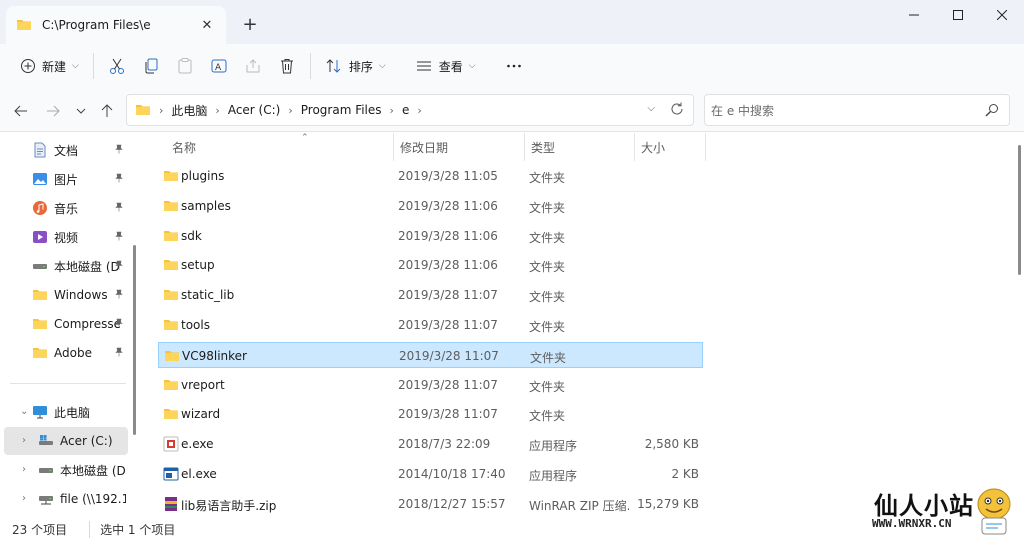 The height and width of the screenshot is (540, 1024). I want to click on cut-button, so click(117, 66).